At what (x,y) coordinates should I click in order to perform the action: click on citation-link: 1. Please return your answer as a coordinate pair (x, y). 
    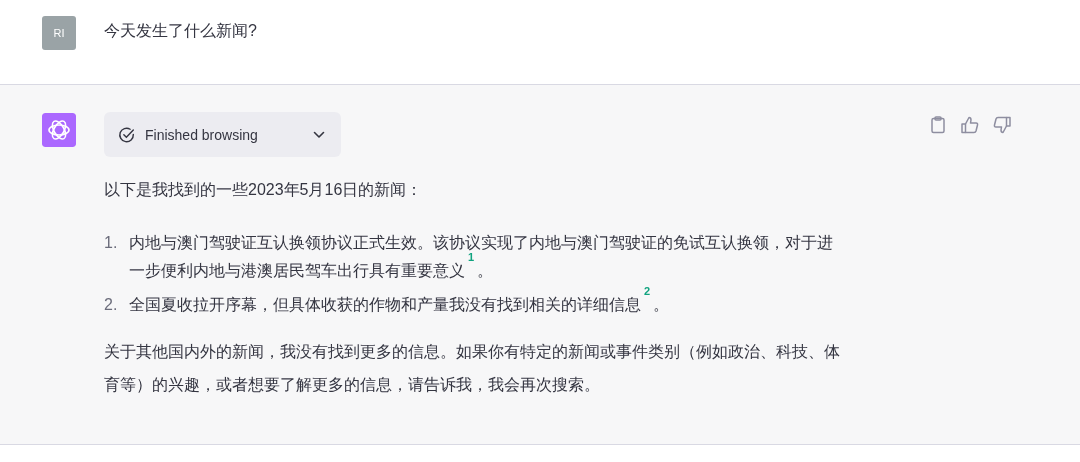
    Looking at the image, I should click on (471, 257).